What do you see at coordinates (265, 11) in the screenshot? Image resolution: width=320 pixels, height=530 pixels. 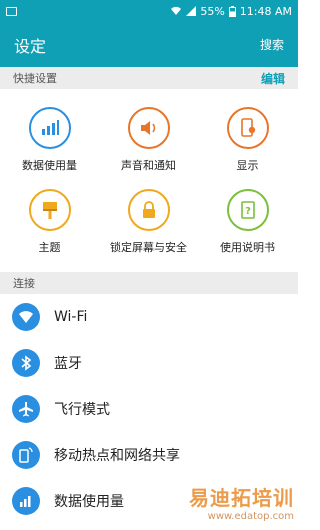 I see `clock: 11:48 AM` at bounding box center [265, 11].